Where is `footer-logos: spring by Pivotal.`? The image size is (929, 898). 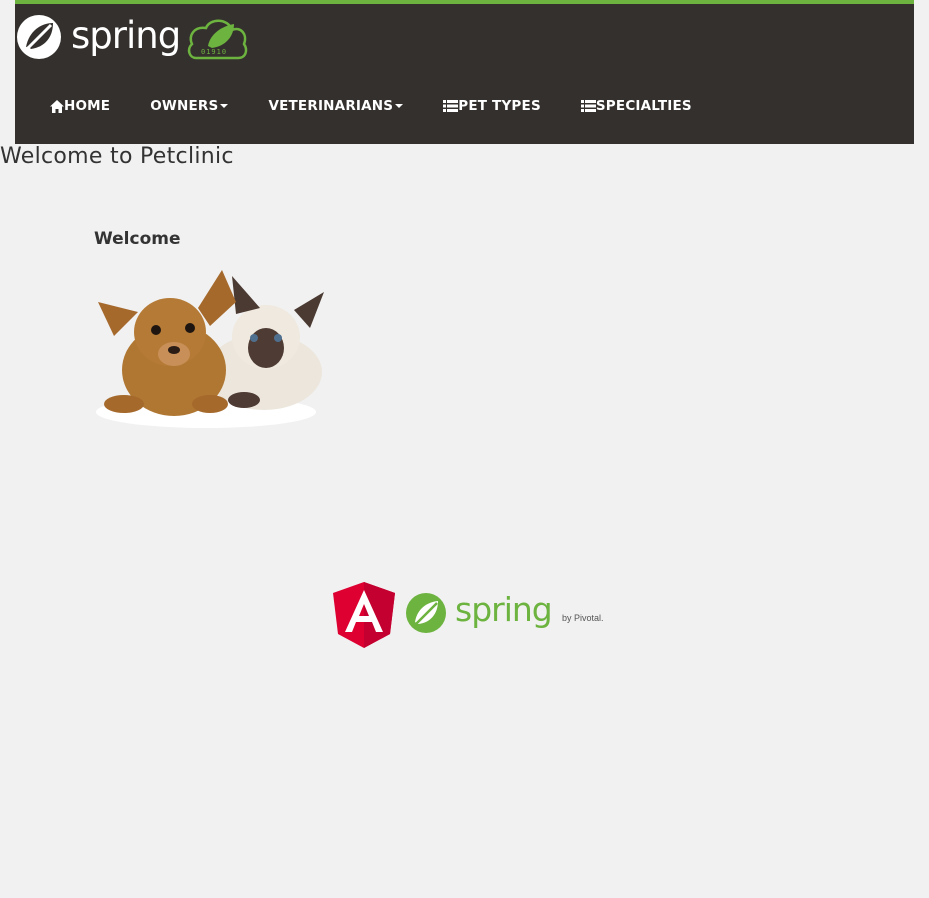
footer-logos: spring by Pivotal. is located at coordinates (473, 615).